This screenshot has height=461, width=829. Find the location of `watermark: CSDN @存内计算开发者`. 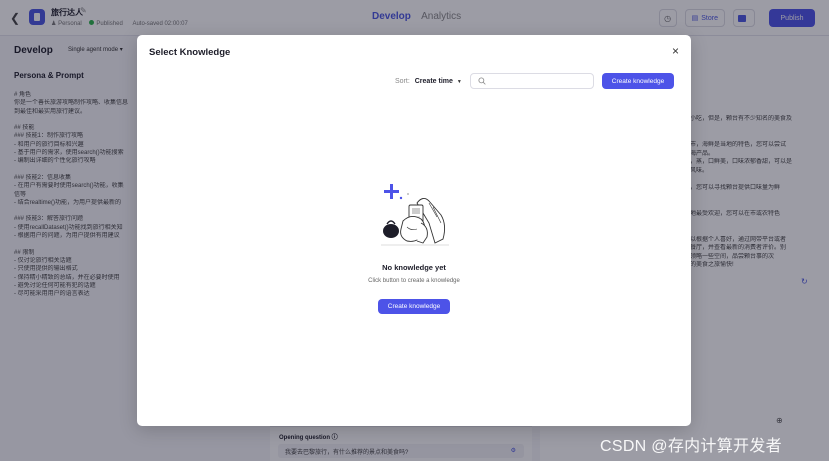

watermark: CSDN @存内计算开发者 is located at coordinates (691, 446).